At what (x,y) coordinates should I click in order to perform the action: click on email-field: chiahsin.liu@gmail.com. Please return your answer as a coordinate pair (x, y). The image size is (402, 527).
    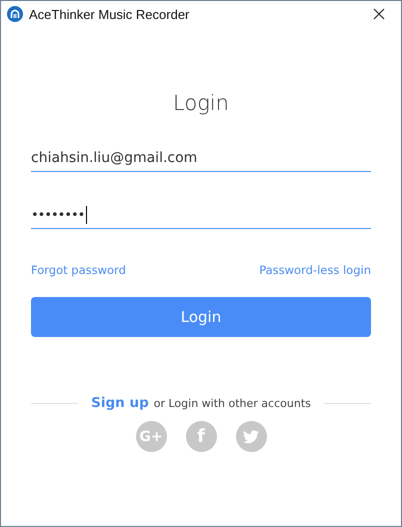
    Looking at the image, I should click on (201, 158).